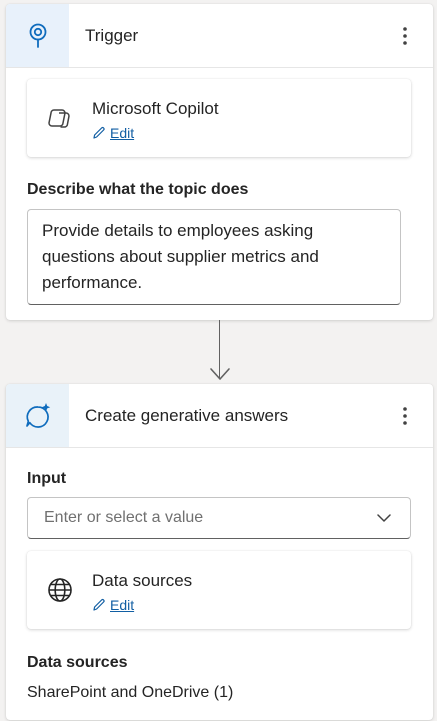 Image resolution: width=437 pixels, height=721 pixels. I want to click on input-label: Input, so click(47, 478).